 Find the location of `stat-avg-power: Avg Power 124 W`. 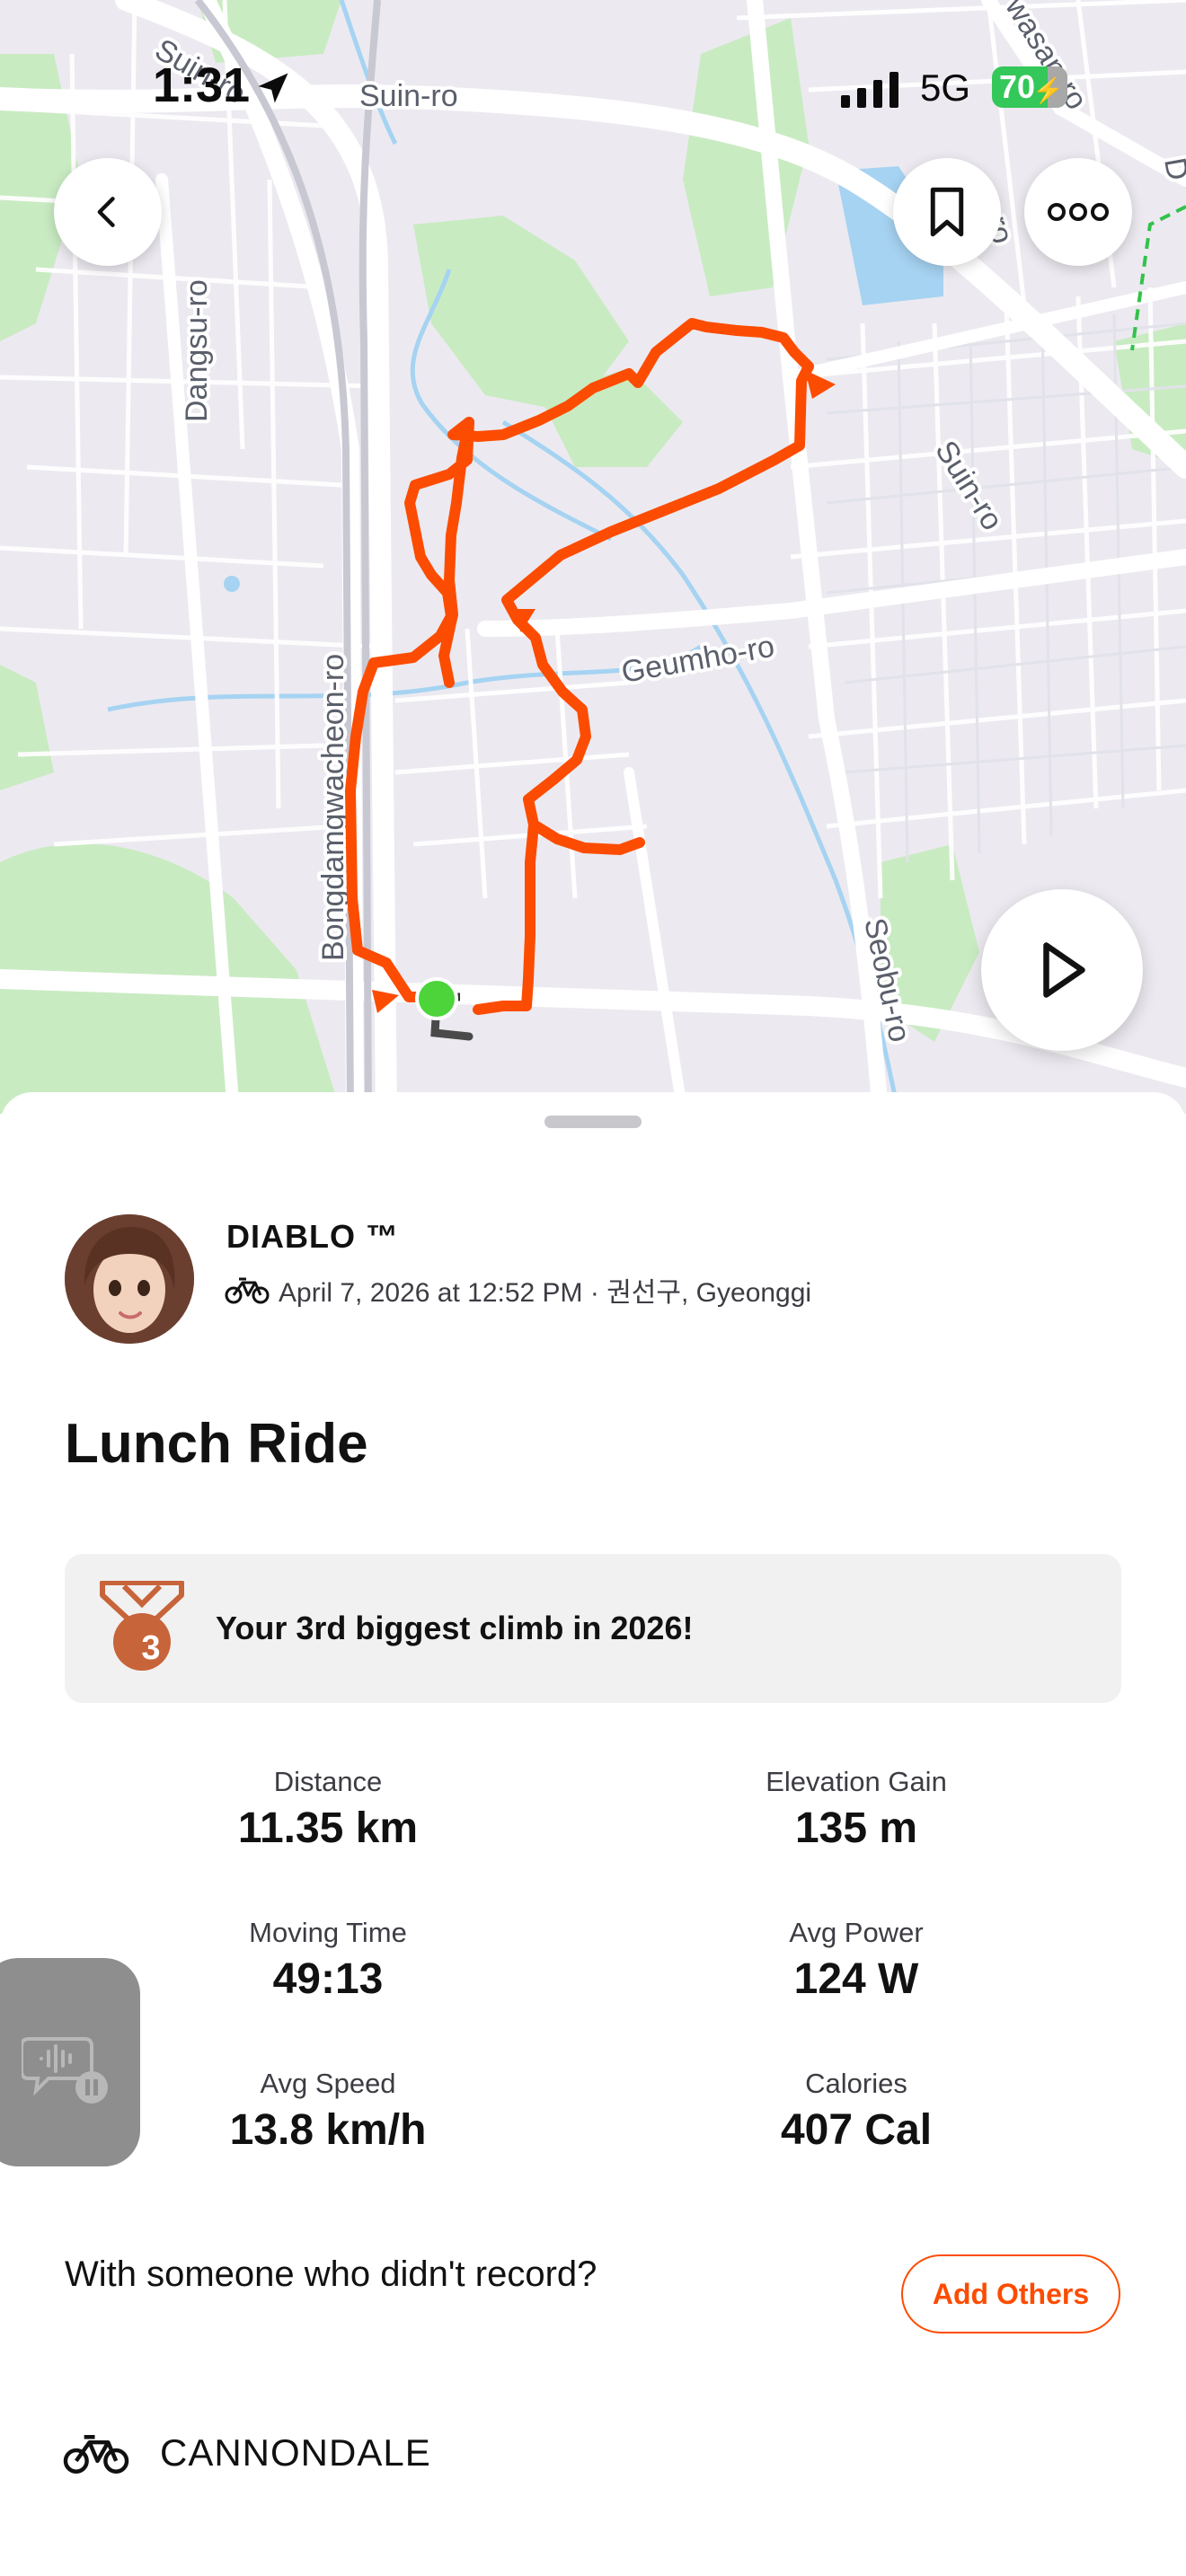

stat-avg-power: Avg Power 124 W is located at coordinates (856, 1960).